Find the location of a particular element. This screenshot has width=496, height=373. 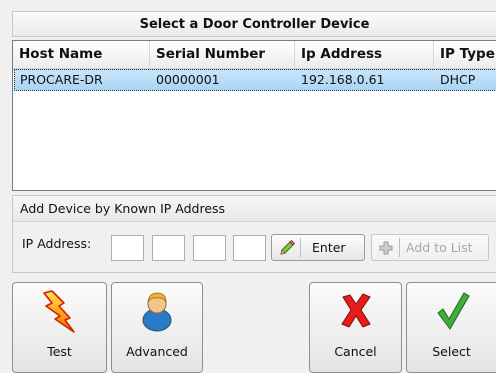

dialog-title-text: Select a Door Controller Device is located at coordinates (254, 24).